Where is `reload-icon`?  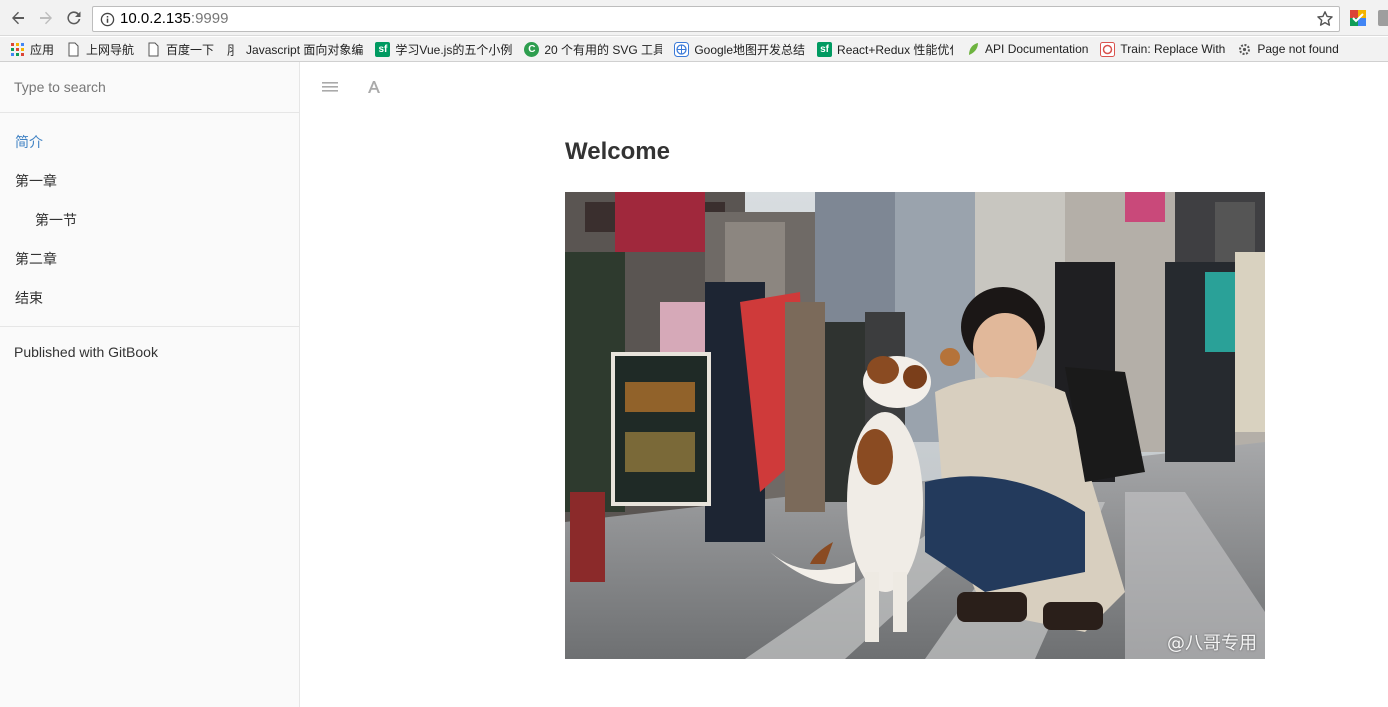
reload-icon is located at coordinates (74, 18).